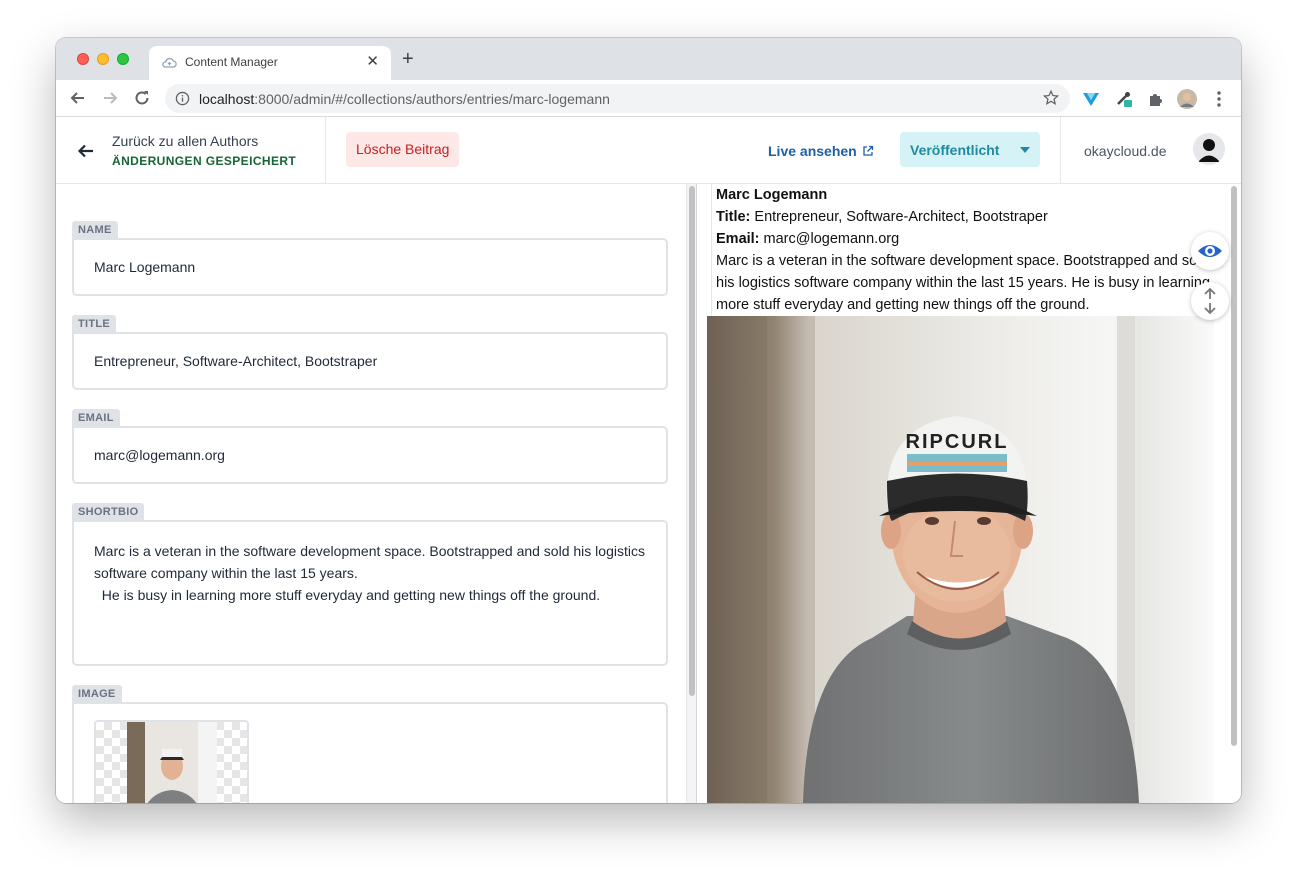 This screenshot has height=877, width=1297. I want to click on external-link-icon, so click(868, 150).